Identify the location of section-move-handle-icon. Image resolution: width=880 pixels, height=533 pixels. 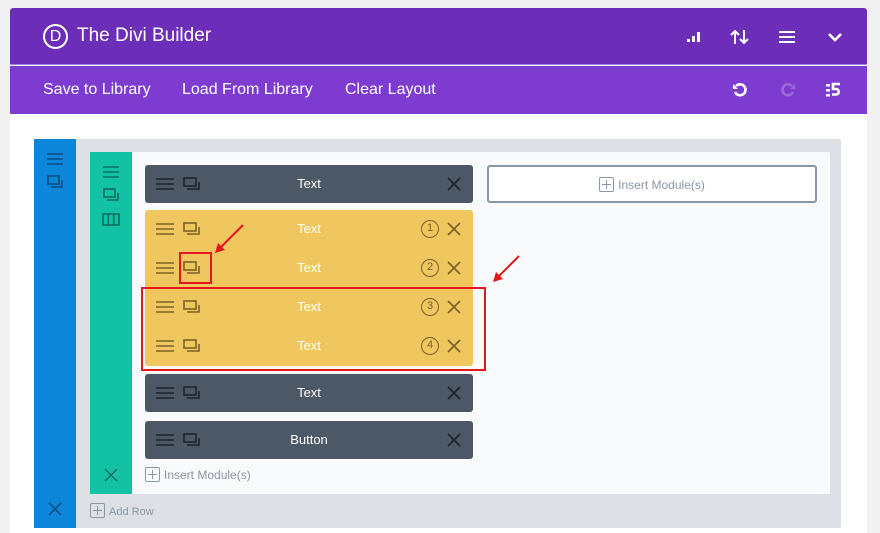
(55, 159).